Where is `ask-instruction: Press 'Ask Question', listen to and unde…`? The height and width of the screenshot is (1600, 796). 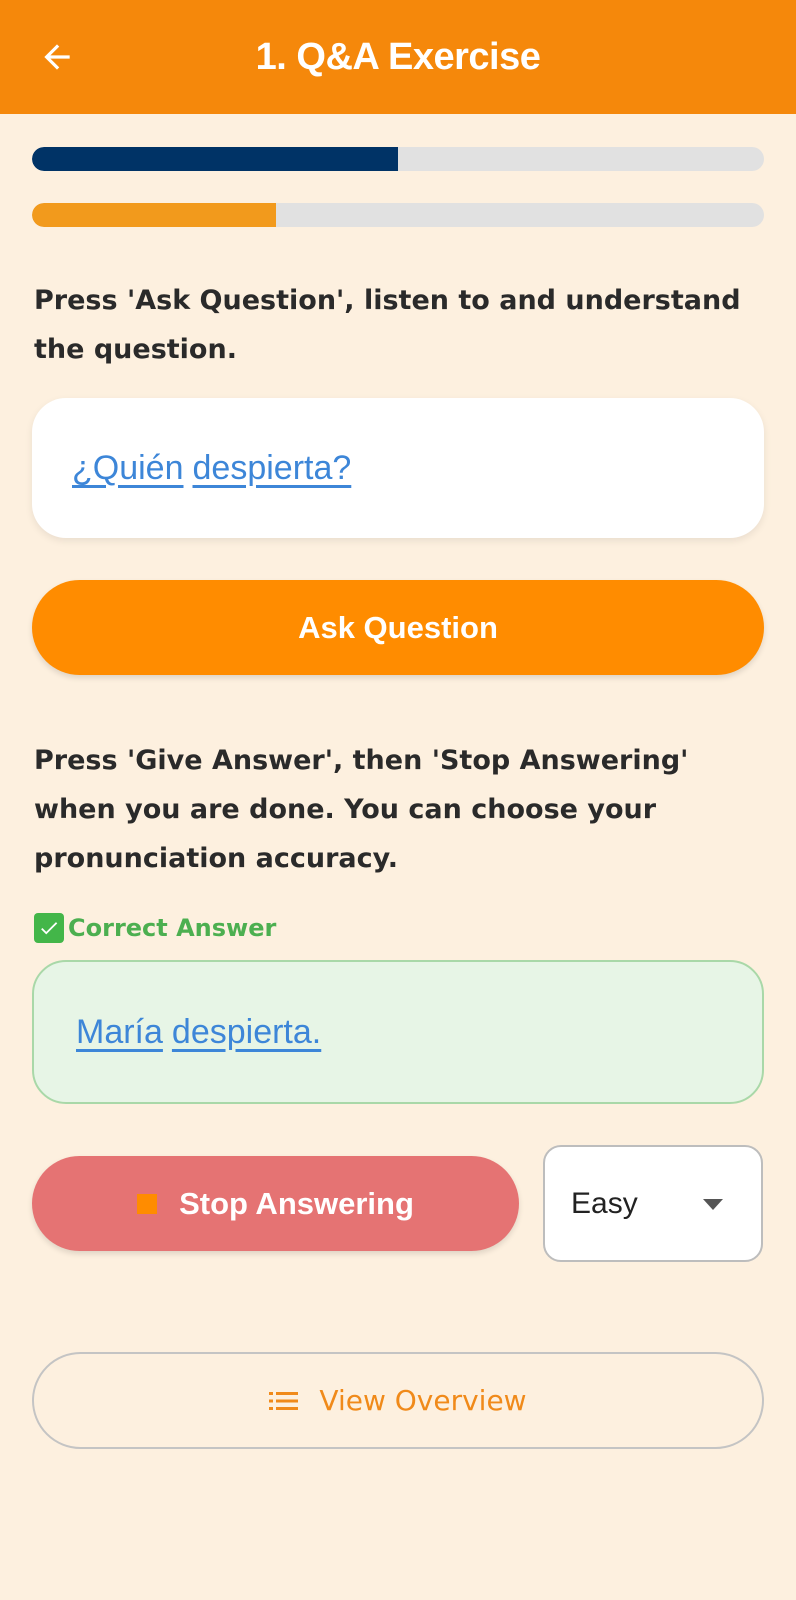
ask-instruction: Press 'Ask Question', listen to and unde… is located at coordinates (387, 325).